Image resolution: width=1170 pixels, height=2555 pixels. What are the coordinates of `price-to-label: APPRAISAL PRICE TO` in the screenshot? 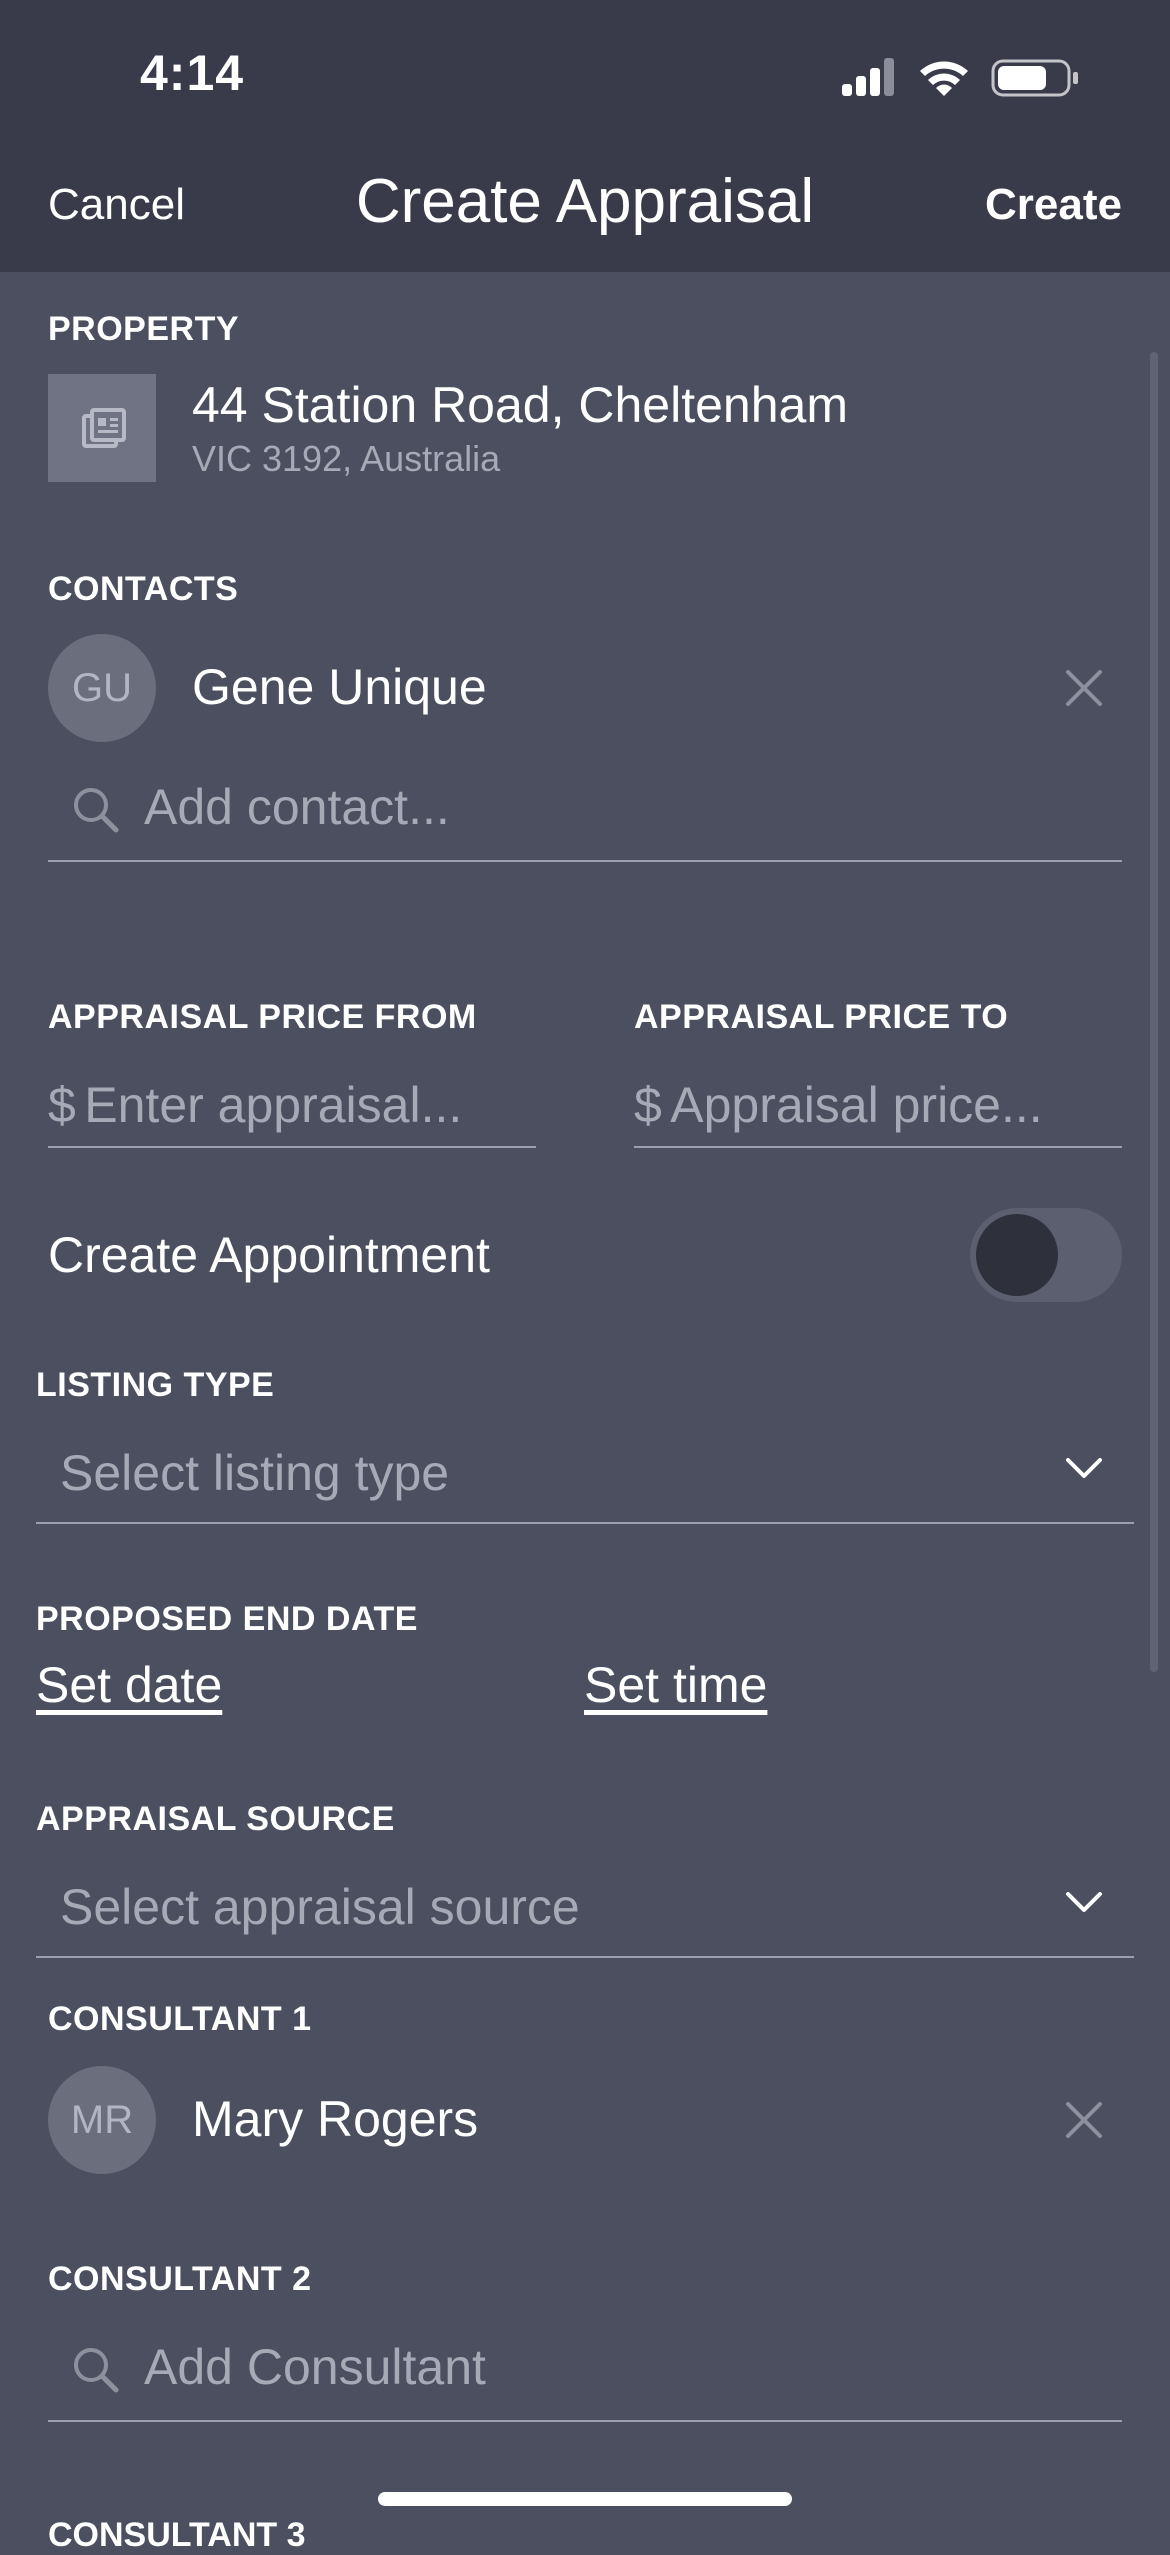 It's located at (821, 1017).